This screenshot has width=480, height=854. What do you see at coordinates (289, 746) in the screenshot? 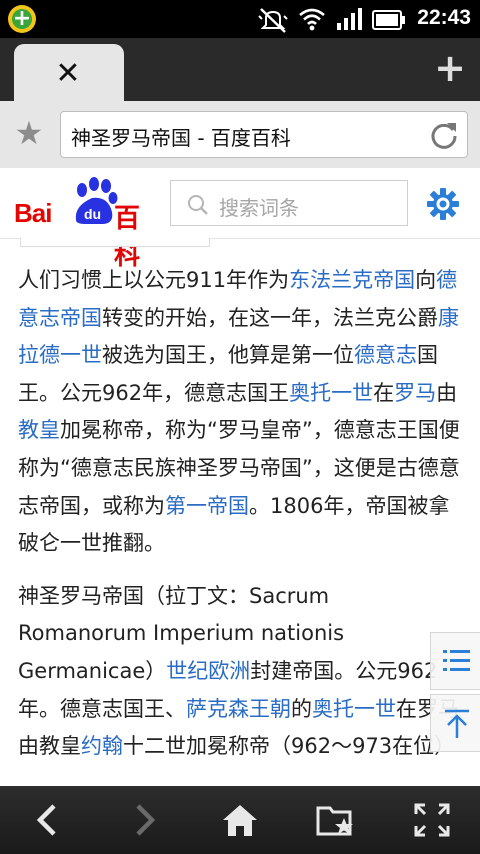
I see `text-run: 十二世加冕称帝（962～973在位）` at bounding box center [289, 746].